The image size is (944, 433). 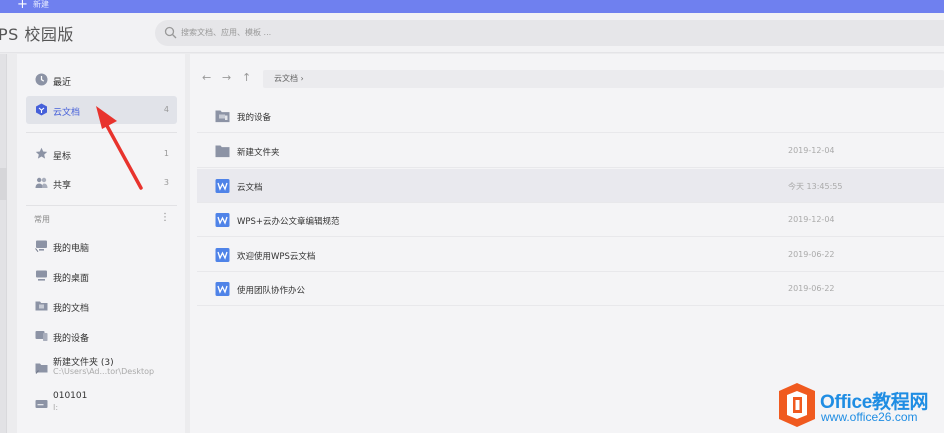 What do you see at coordinates (41, 246) in the screenshot?
I see `computer-icon` at bounding box center [41, 246].